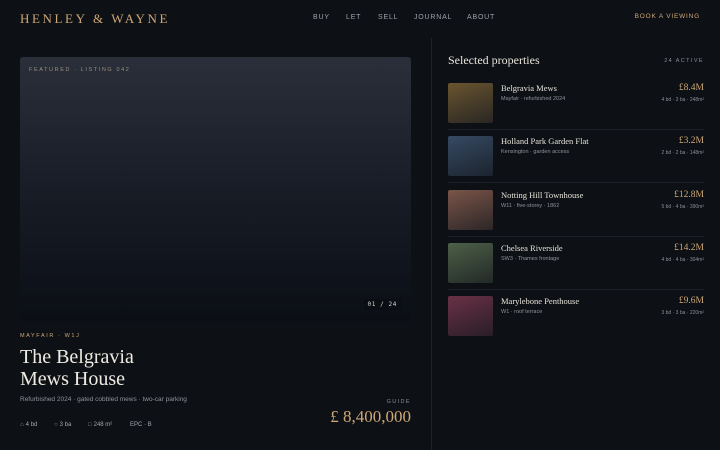 The image size is (720, 450). What do you see at coordinates (388, 17) in the screenshot?
I see `nav-sell: SELL` at bounding box center [388, 17].